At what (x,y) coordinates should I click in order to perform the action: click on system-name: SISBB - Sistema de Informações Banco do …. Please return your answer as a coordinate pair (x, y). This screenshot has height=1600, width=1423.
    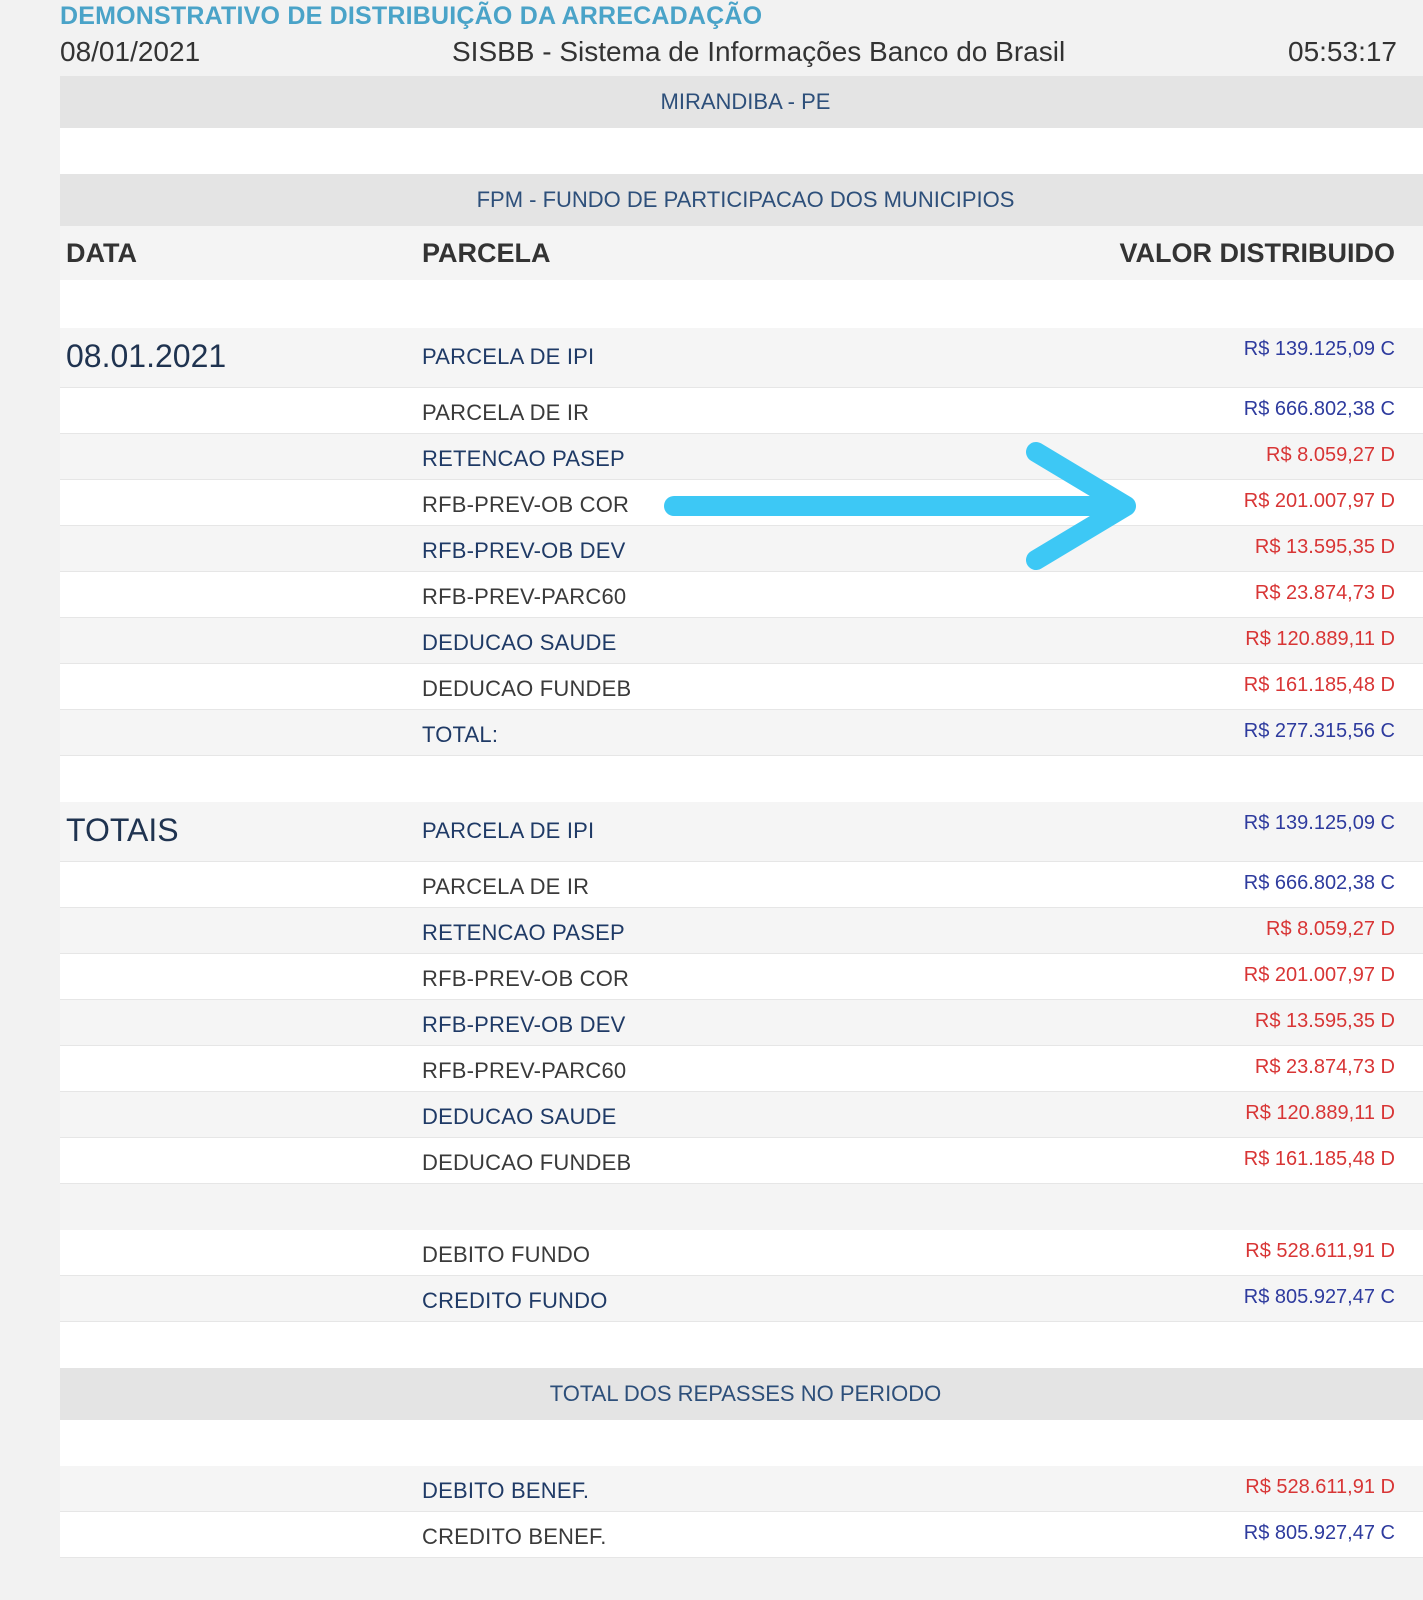
    Looking at the image, I should click on (759, 51).